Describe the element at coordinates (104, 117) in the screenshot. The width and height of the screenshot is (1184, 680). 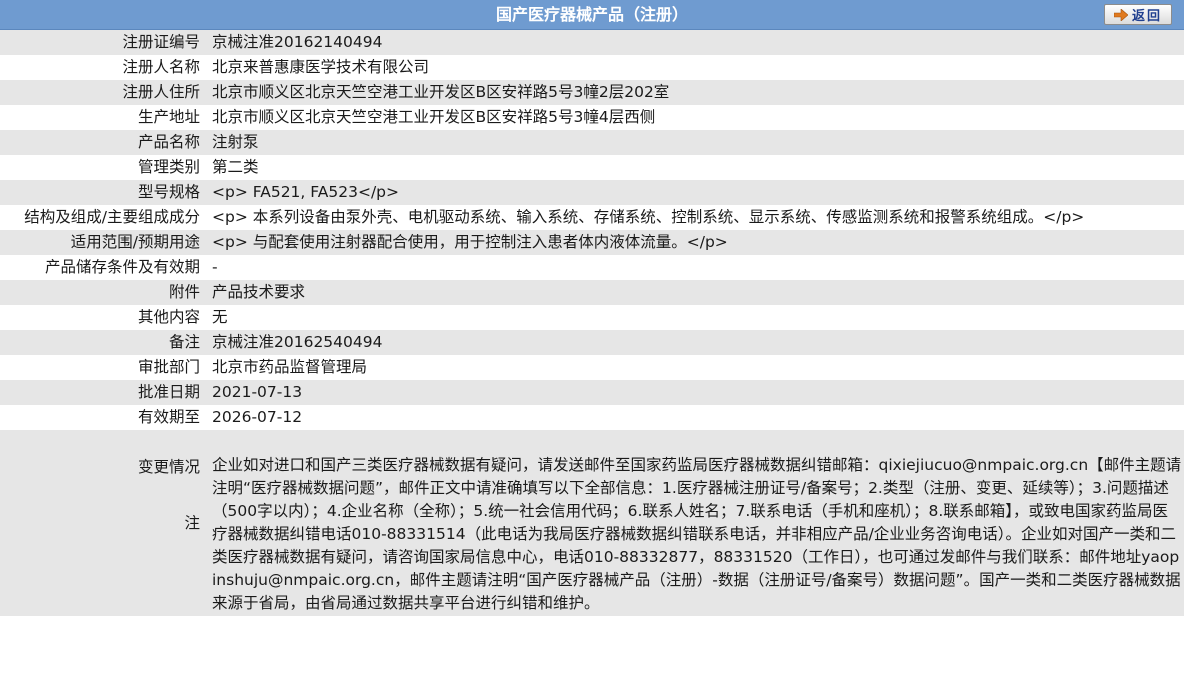
I see `field-label: 生产地址` at that location.